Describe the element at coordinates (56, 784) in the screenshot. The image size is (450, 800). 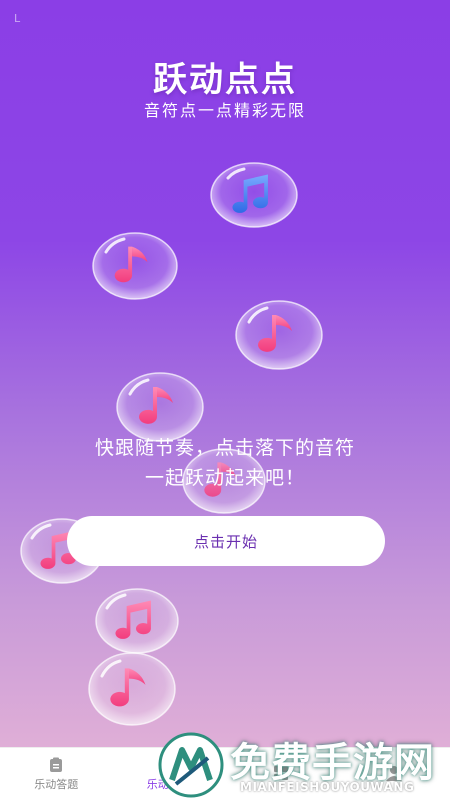
I see `nav-item-label: 乐动答题` at that location.